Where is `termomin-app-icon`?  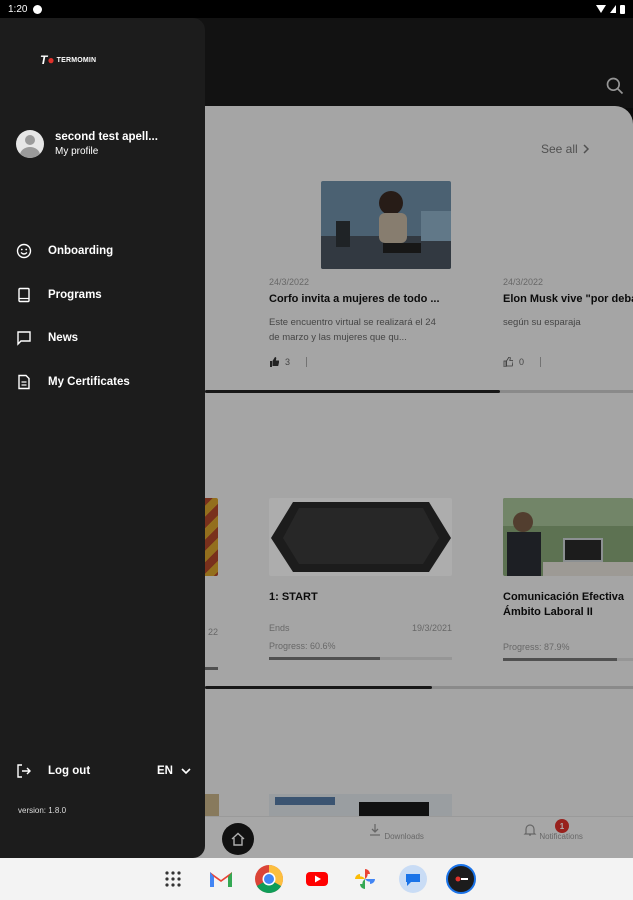 termomin-app-icon is located at coordinates (460, 879).